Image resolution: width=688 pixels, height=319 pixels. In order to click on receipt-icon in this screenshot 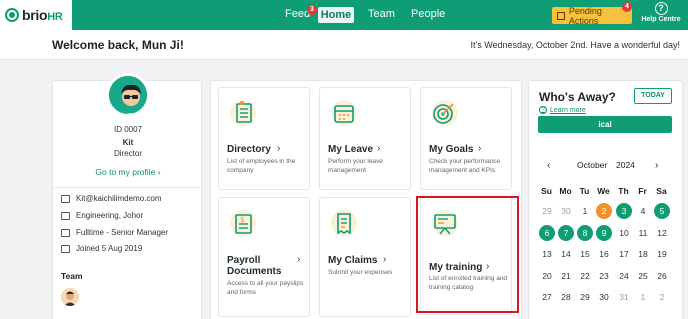, I will do `click(344, 223)`.